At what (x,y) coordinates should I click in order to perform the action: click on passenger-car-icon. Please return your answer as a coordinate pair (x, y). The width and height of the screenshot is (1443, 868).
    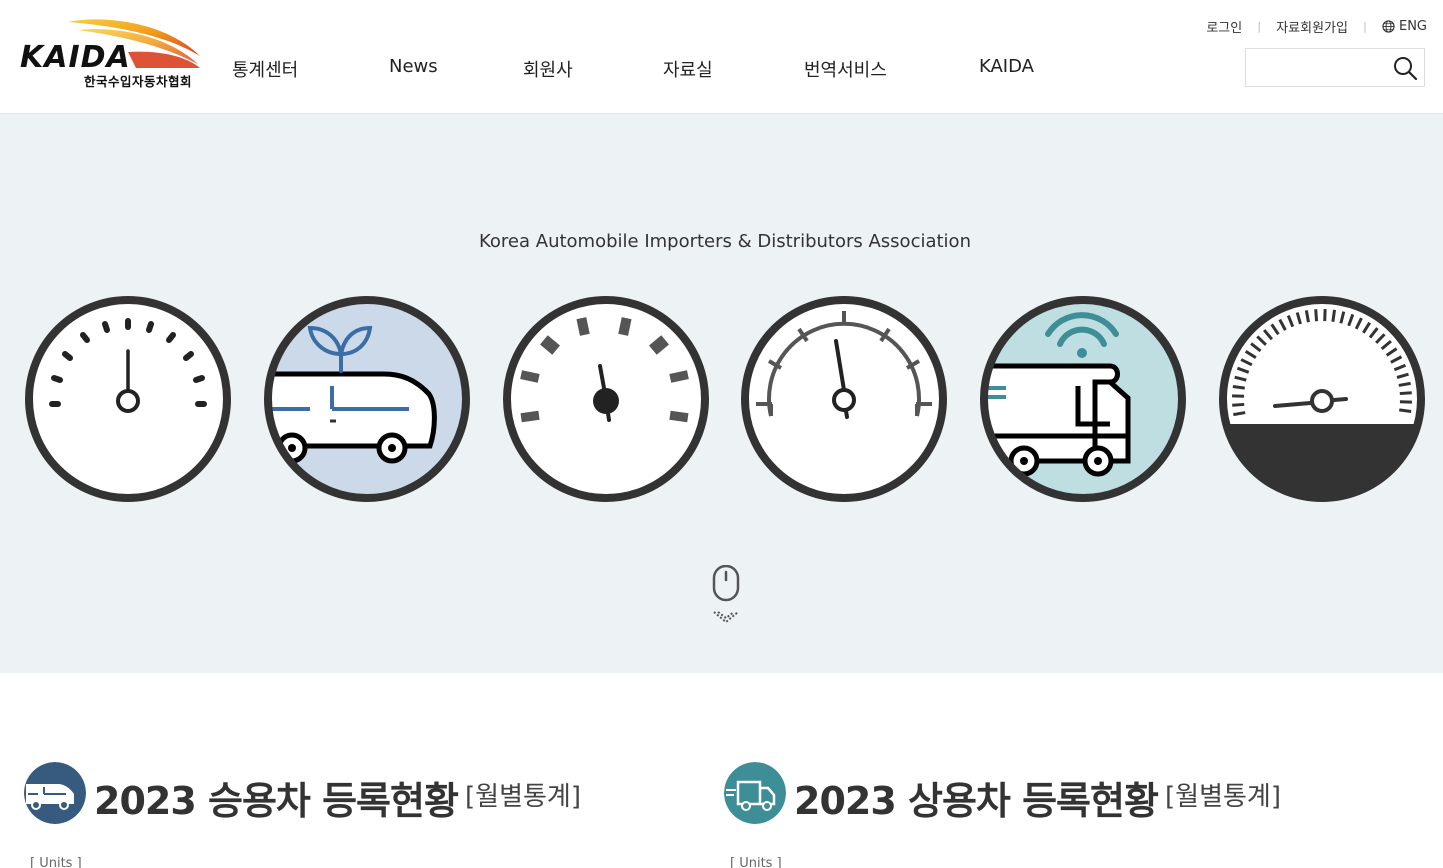
    Looking at the image, I should click on (55, 793).